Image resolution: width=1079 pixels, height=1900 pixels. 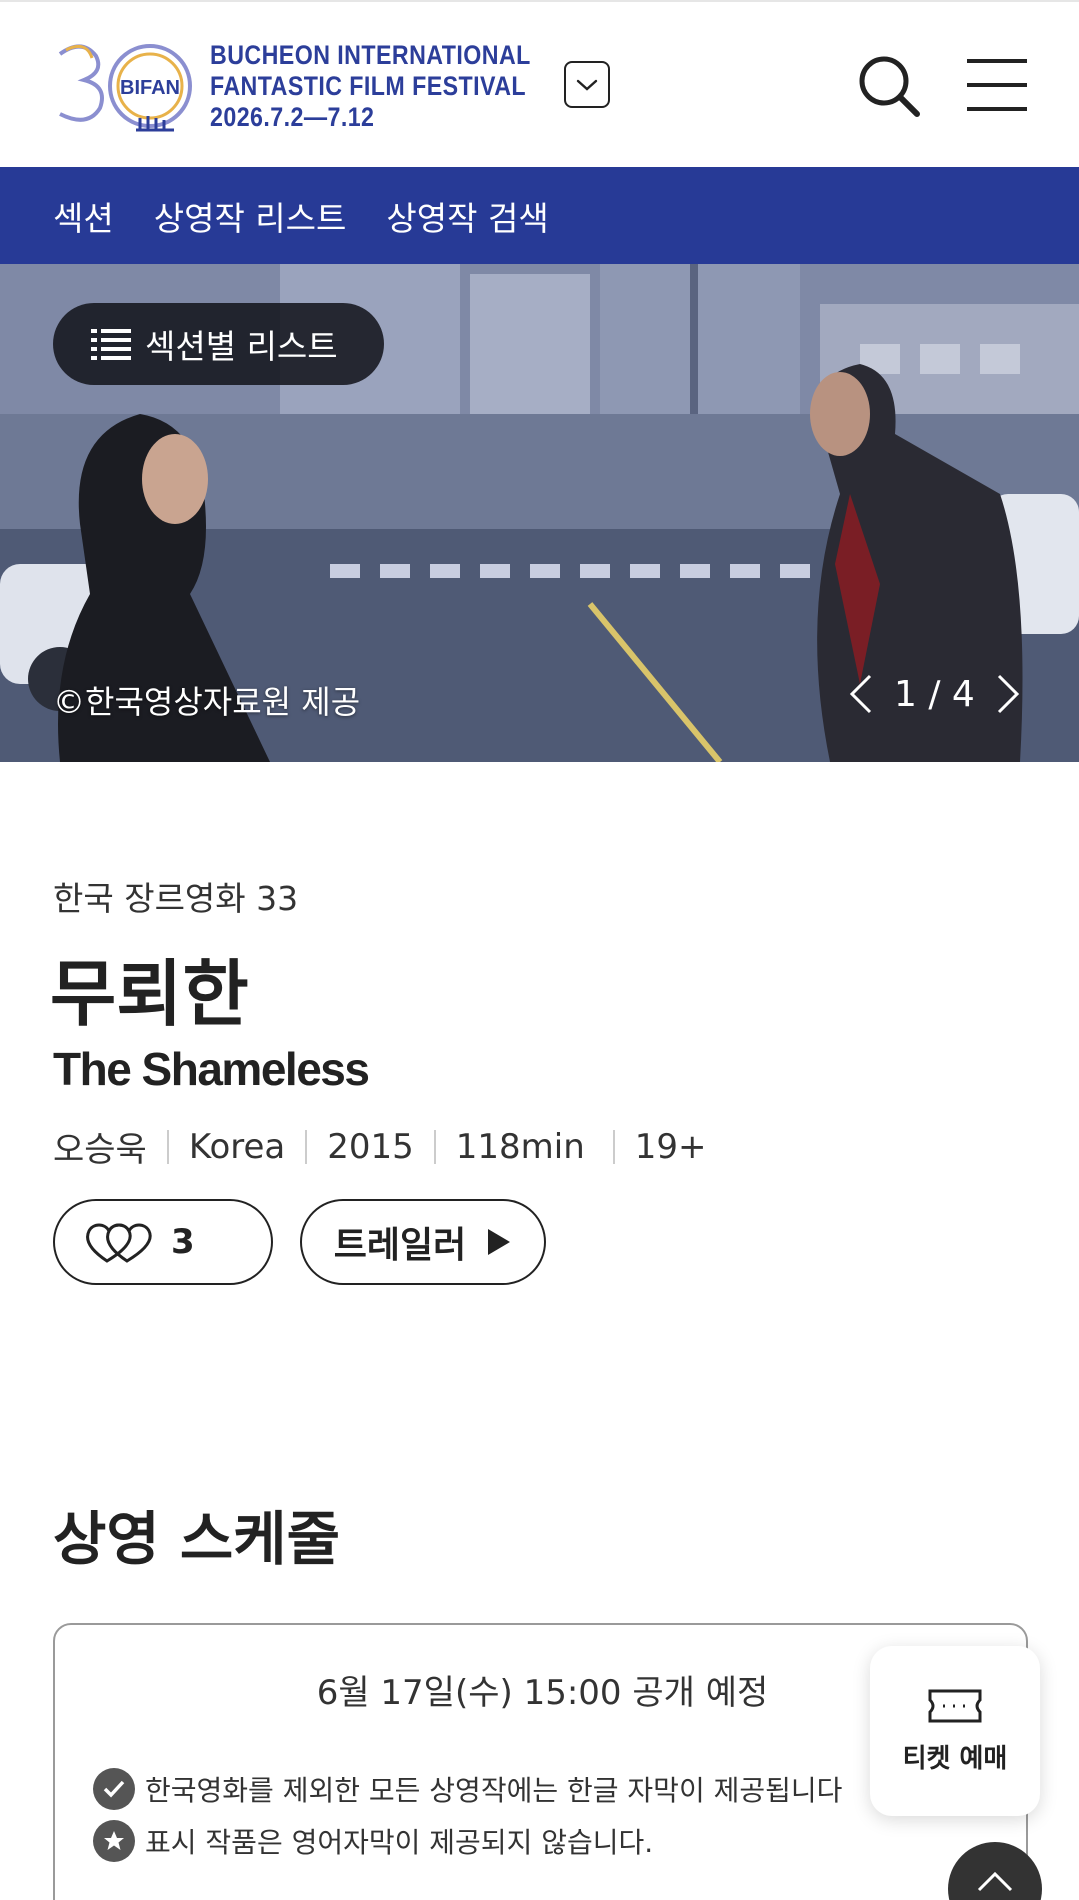 I want to click on chevron-down-icon, so click(x=587, y=85).